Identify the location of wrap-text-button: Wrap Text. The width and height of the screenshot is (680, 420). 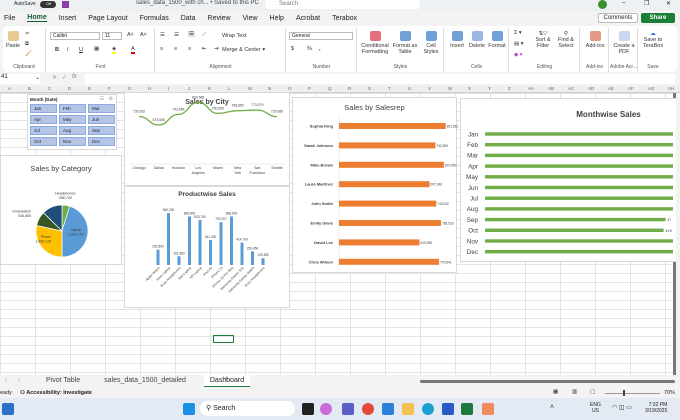
(234, 36).